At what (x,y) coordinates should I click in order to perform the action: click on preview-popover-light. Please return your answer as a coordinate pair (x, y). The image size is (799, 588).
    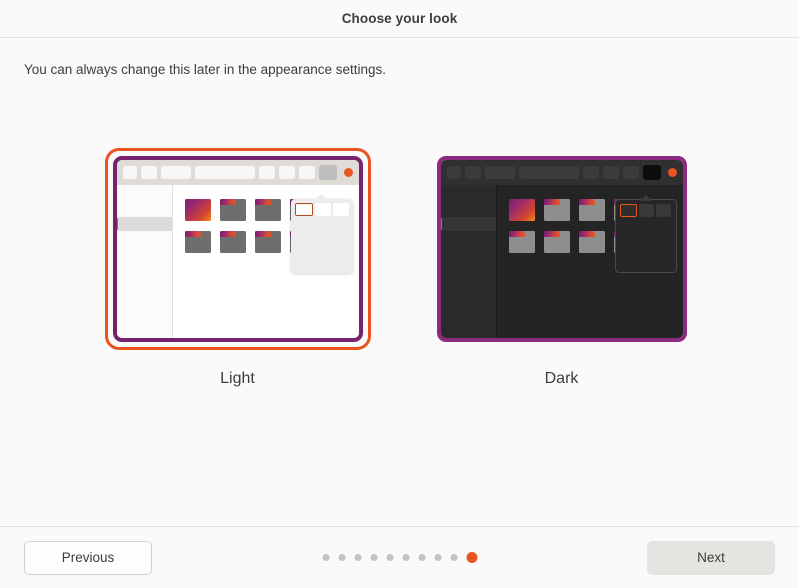
    Looking at the image, I should click on (321, 233).